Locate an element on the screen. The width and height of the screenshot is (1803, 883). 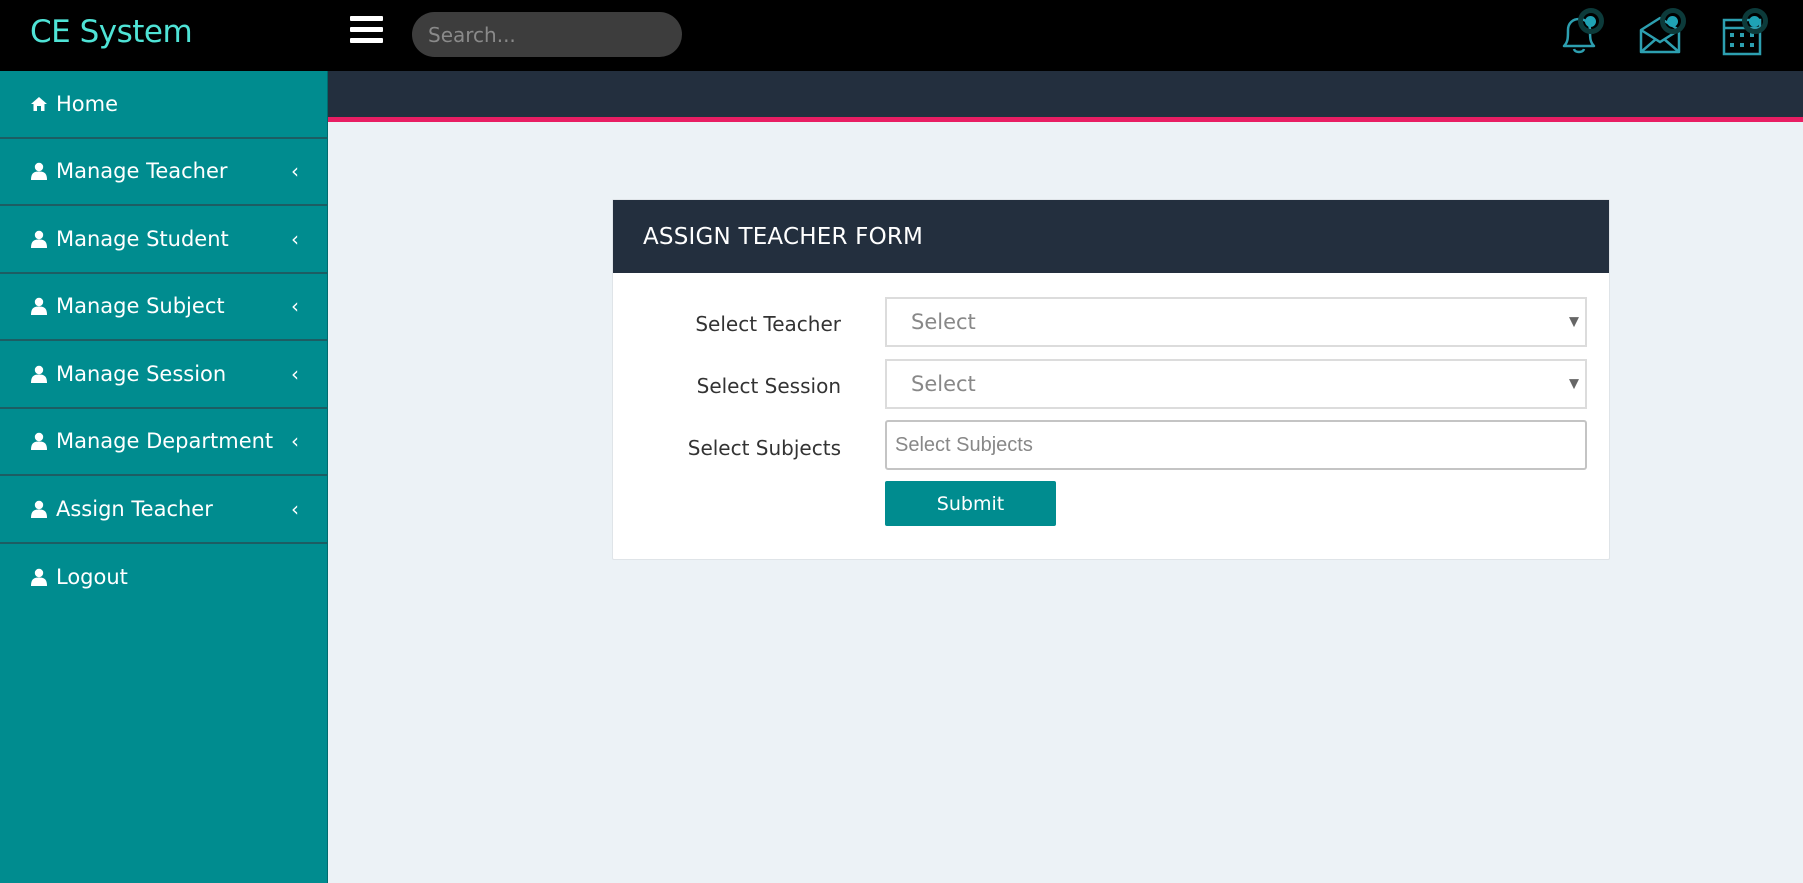
brand-logo: CE System is located at coordinates (111, 32).